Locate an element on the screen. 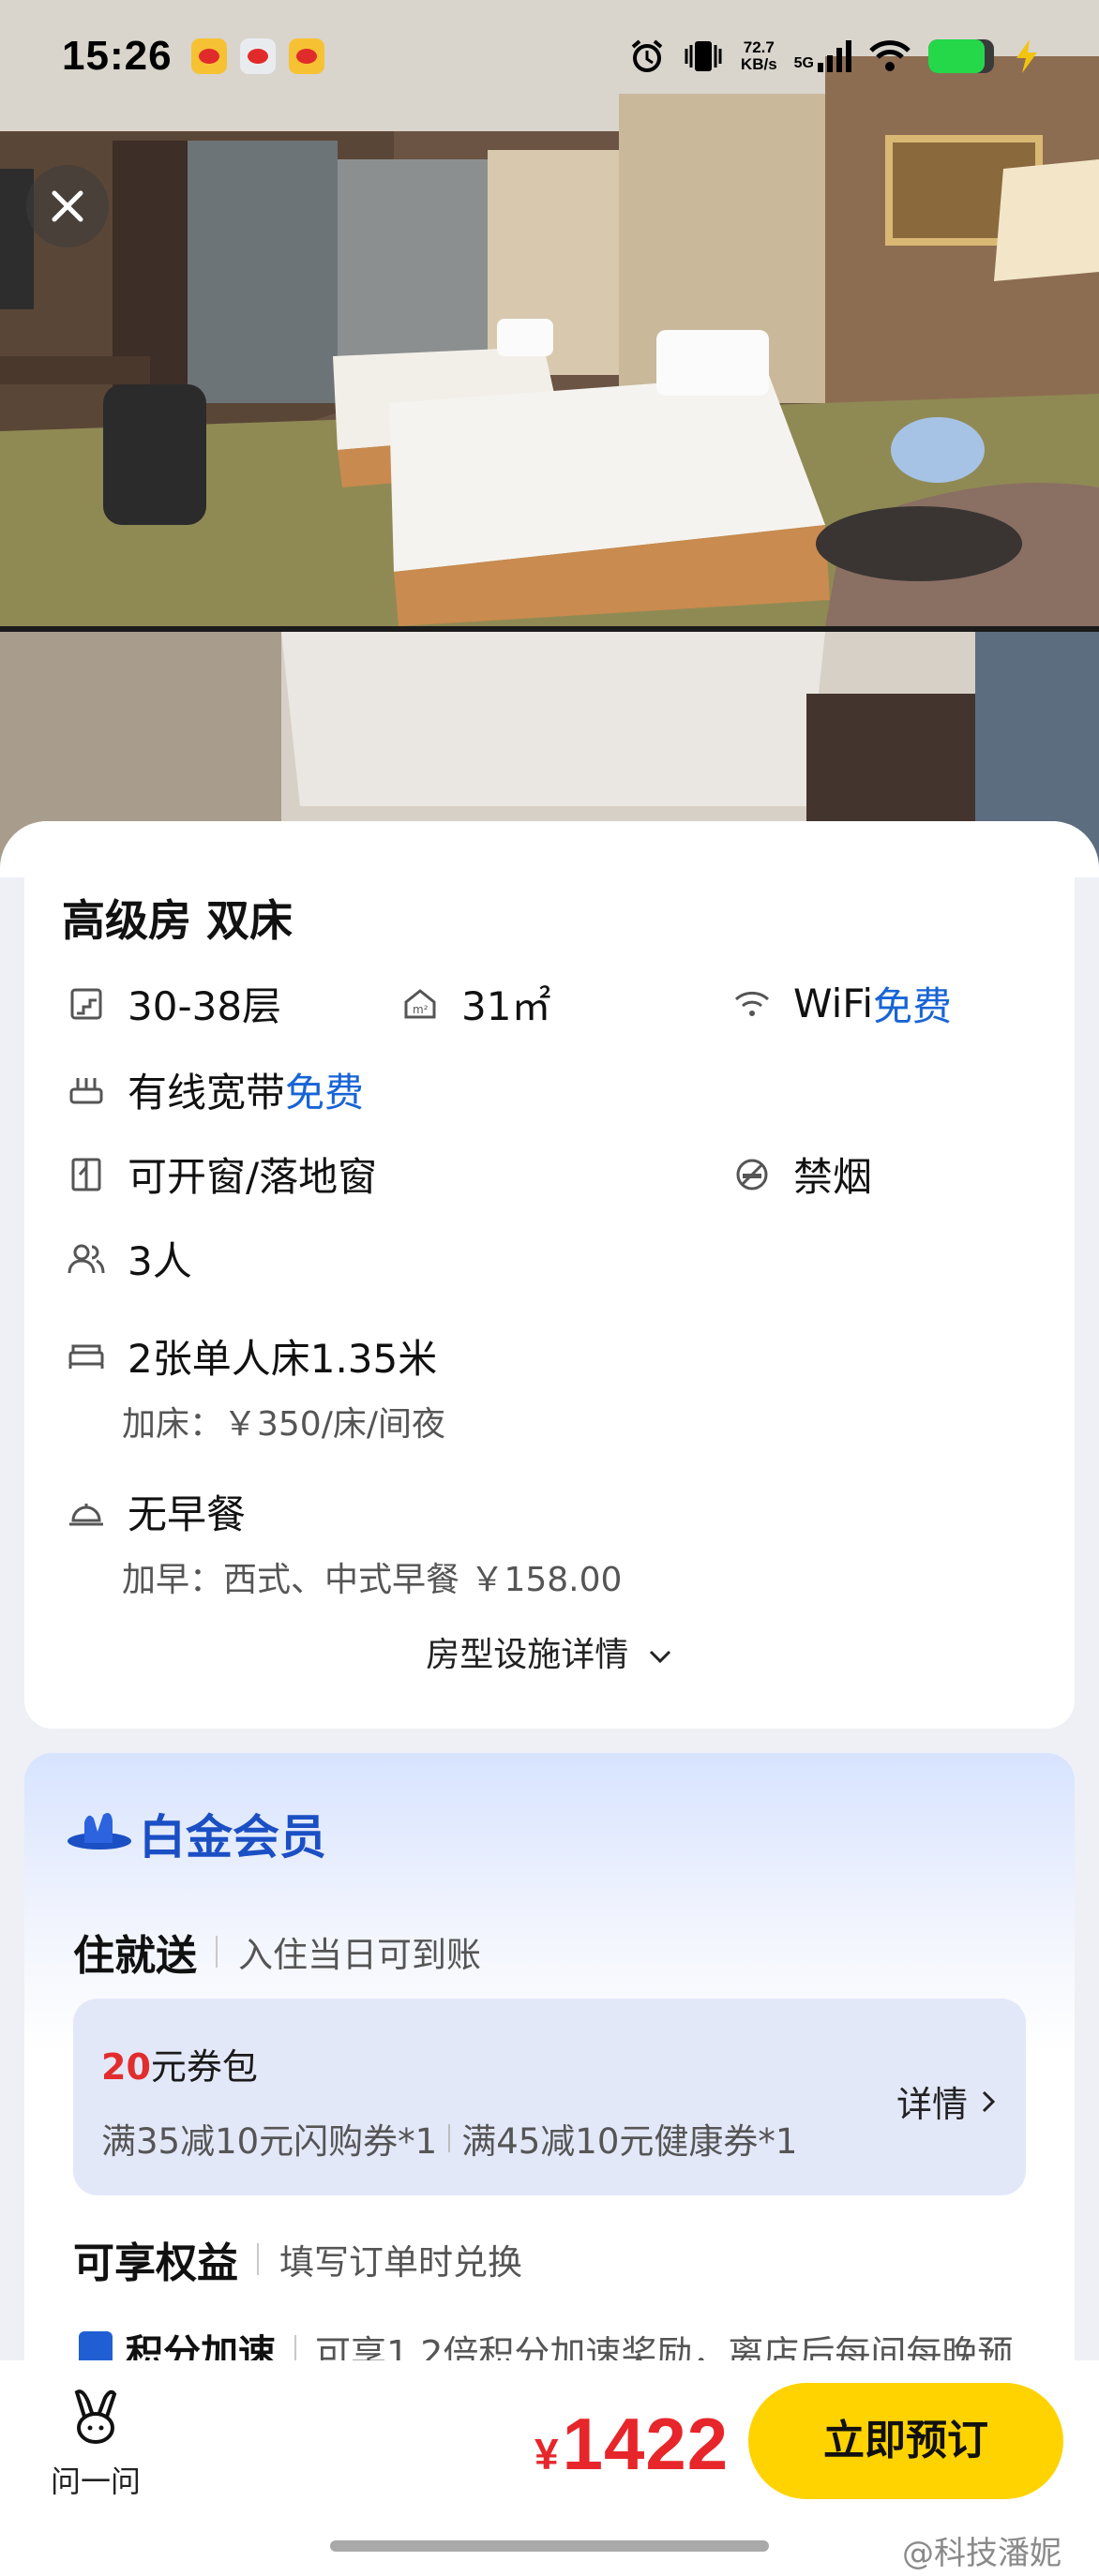 The width and height of the screenshot is (1099, 2576). coupon-pack: 20元券包 满35减10元闪购券*1 满45减10元健康券*1 详情 is located at coordinates (549, 2097).